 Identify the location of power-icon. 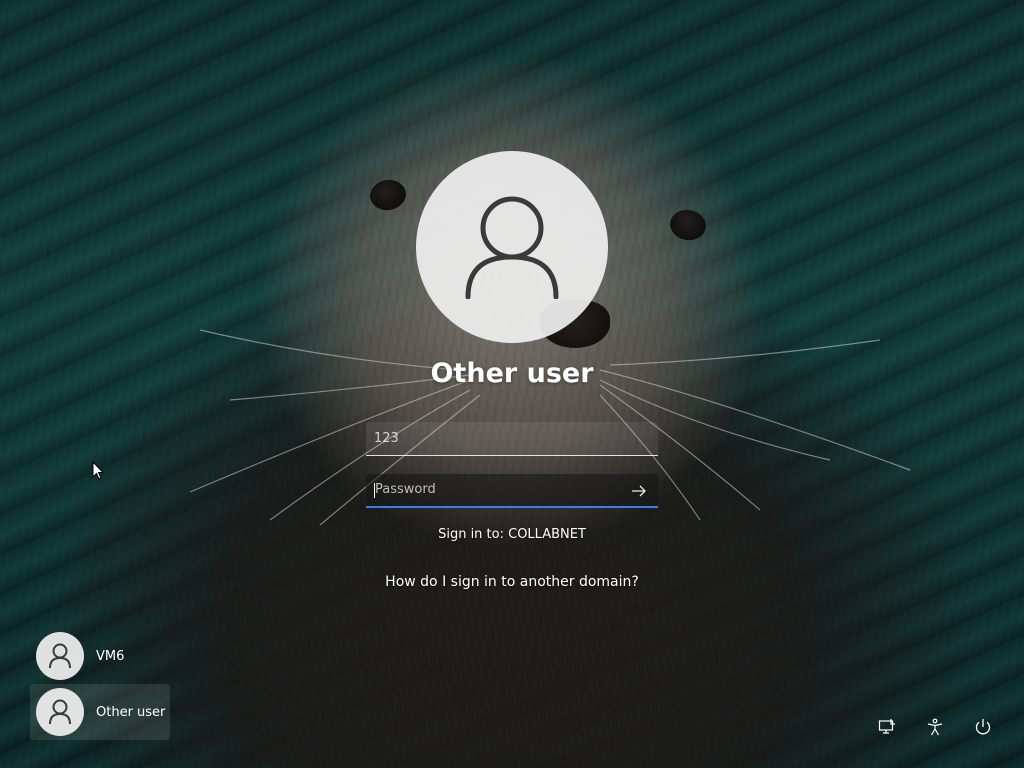
(983, 727).